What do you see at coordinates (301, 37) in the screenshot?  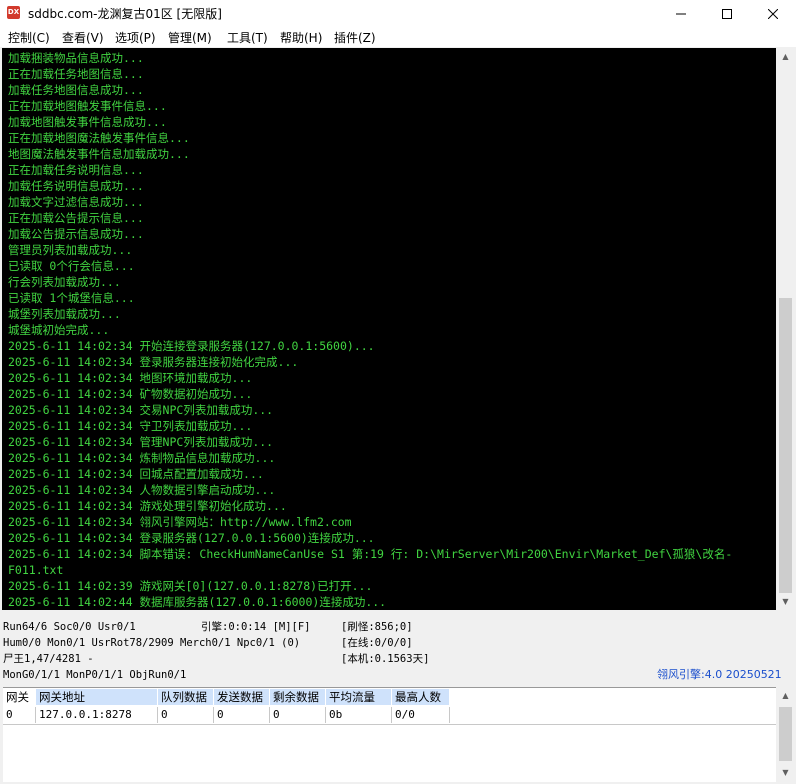 I see `menu-help: 帮助(H)` at bounding box center [301, 37].